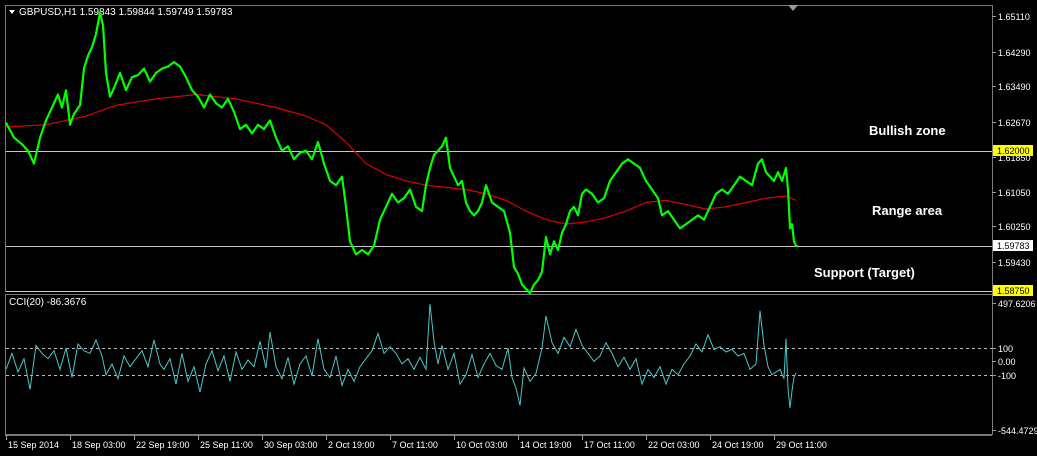  I want to click on support-target-annotation: Support (Target), so click(864, 272).